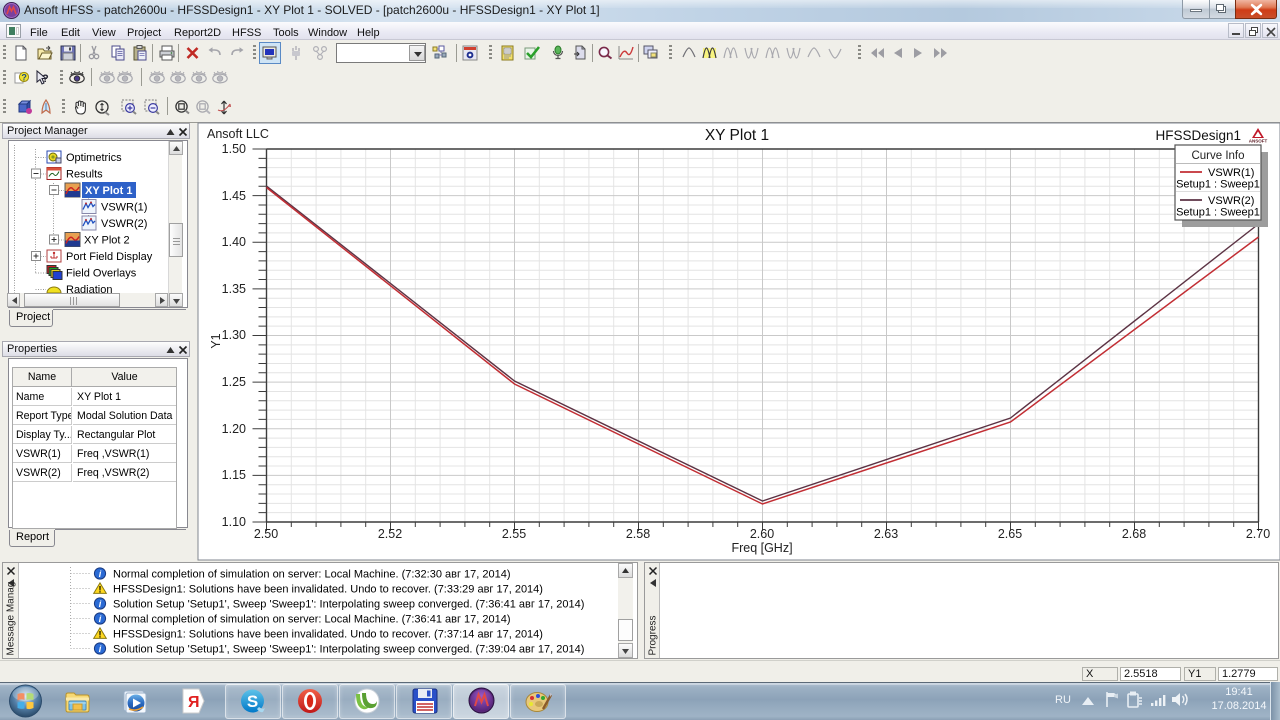  I want to click on svg-text: 2.70, so click(1258, 534).